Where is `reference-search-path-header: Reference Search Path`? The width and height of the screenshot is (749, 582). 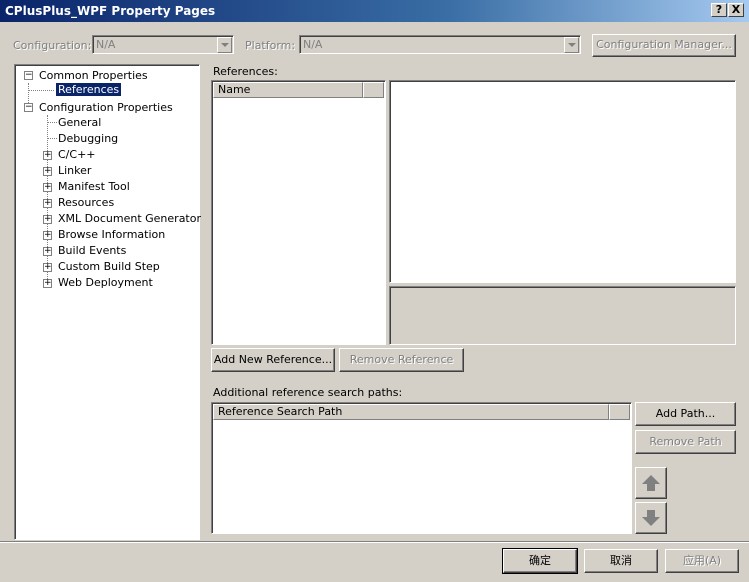
reference-search-path-header: Reference Search Path is located at coordinates (411, 412).